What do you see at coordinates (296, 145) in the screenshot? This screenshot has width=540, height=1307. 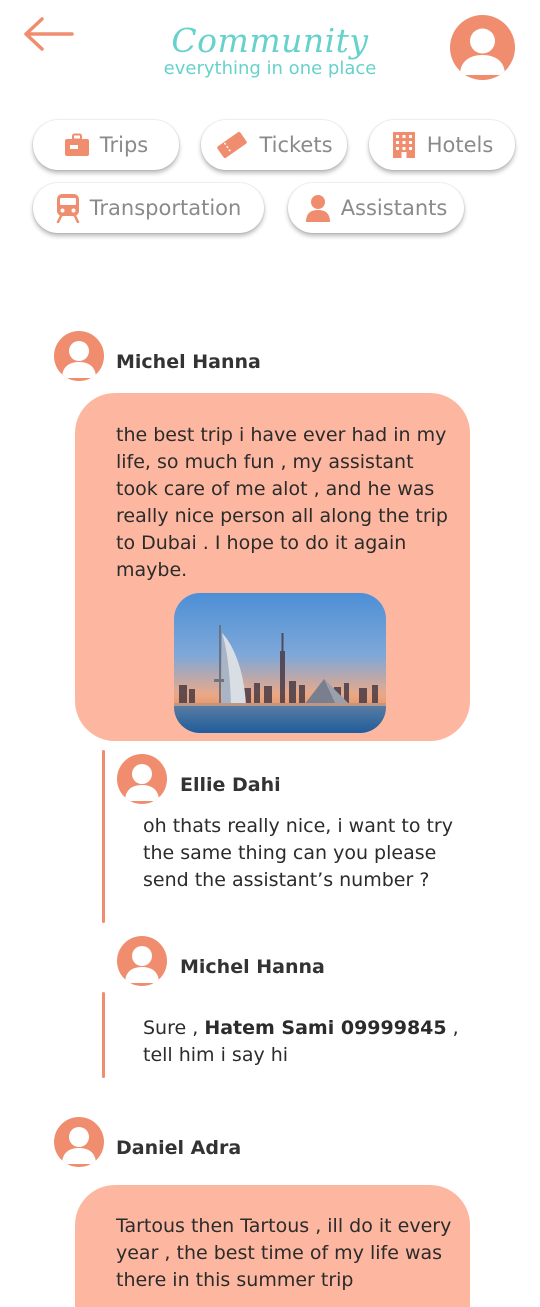 I see `category-label: Tickets` at bounding box center [296, 145].